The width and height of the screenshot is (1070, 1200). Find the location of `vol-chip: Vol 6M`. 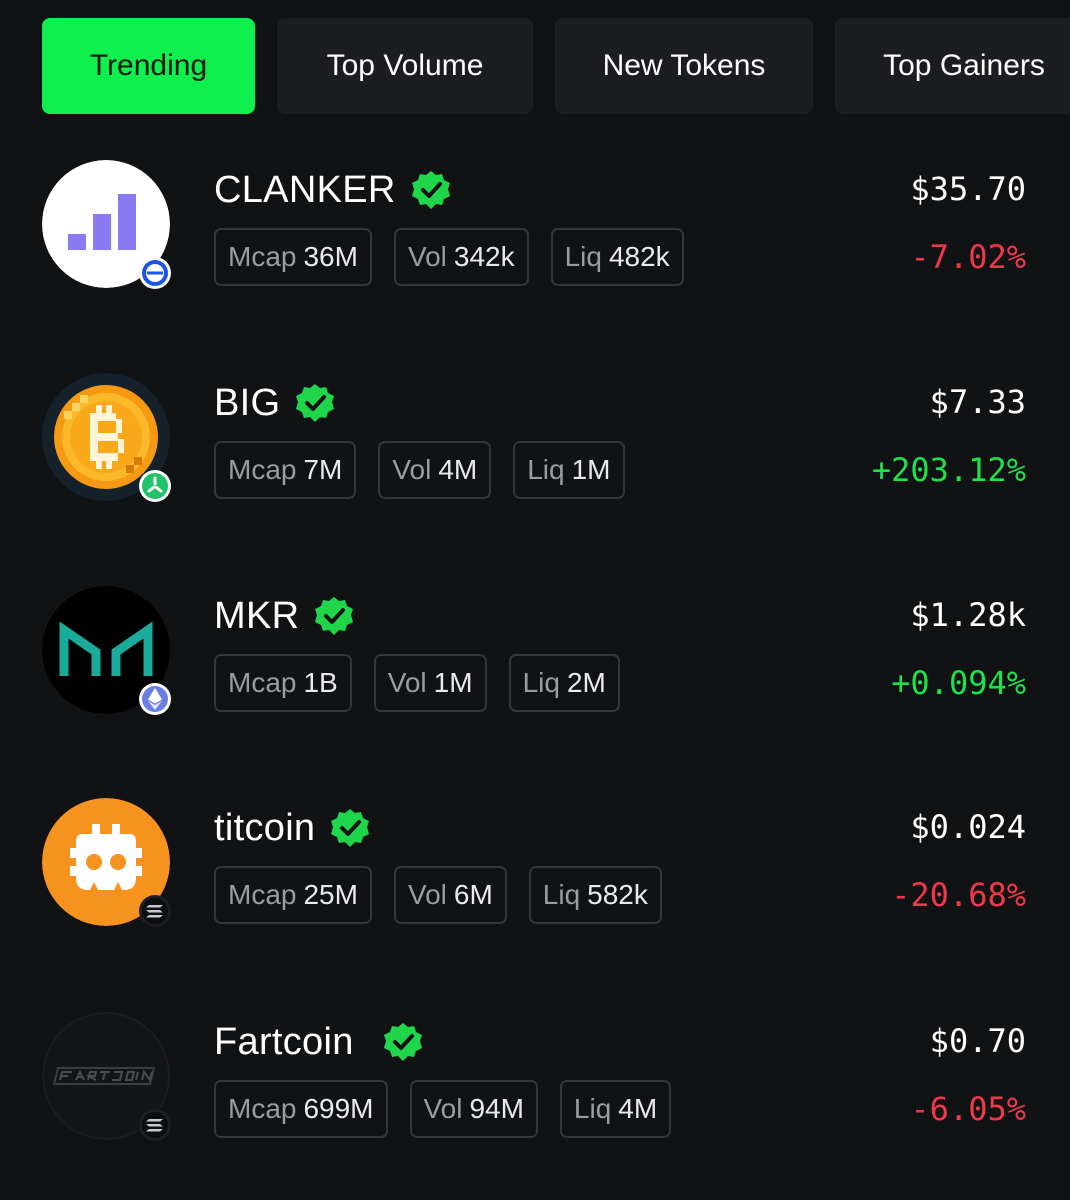

vol-chip: Vol 6M is located at coordinates (450, 895).